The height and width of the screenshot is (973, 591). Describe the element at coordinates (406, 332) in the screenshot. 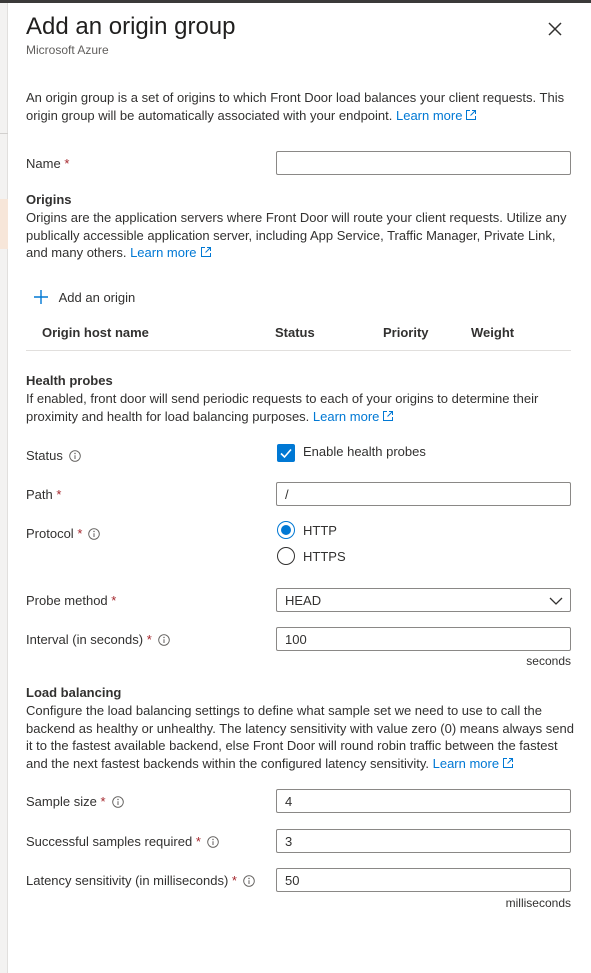

I see `column-header-priority: Priority` at that location.